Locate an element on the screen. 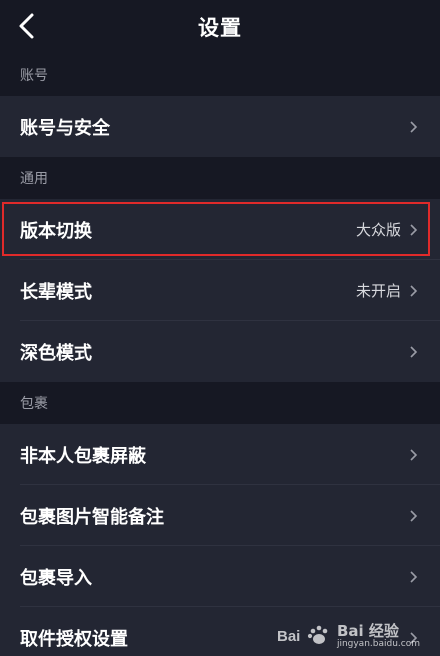  nav-bar: 设置 is located at coordinates (220, 27).